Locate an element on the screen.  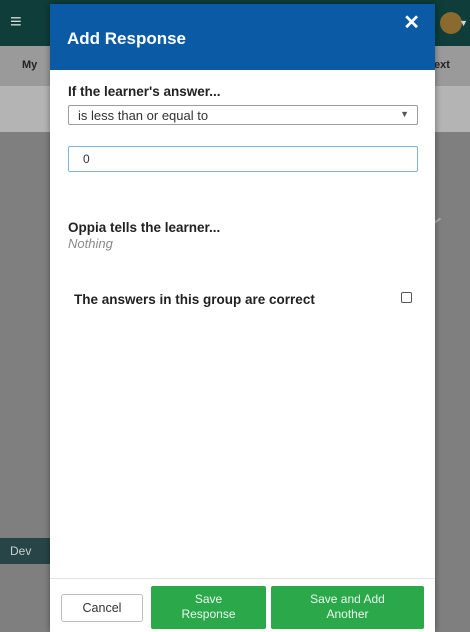
save-and-add-label-line2: Another is located at coordinates (347, 614).